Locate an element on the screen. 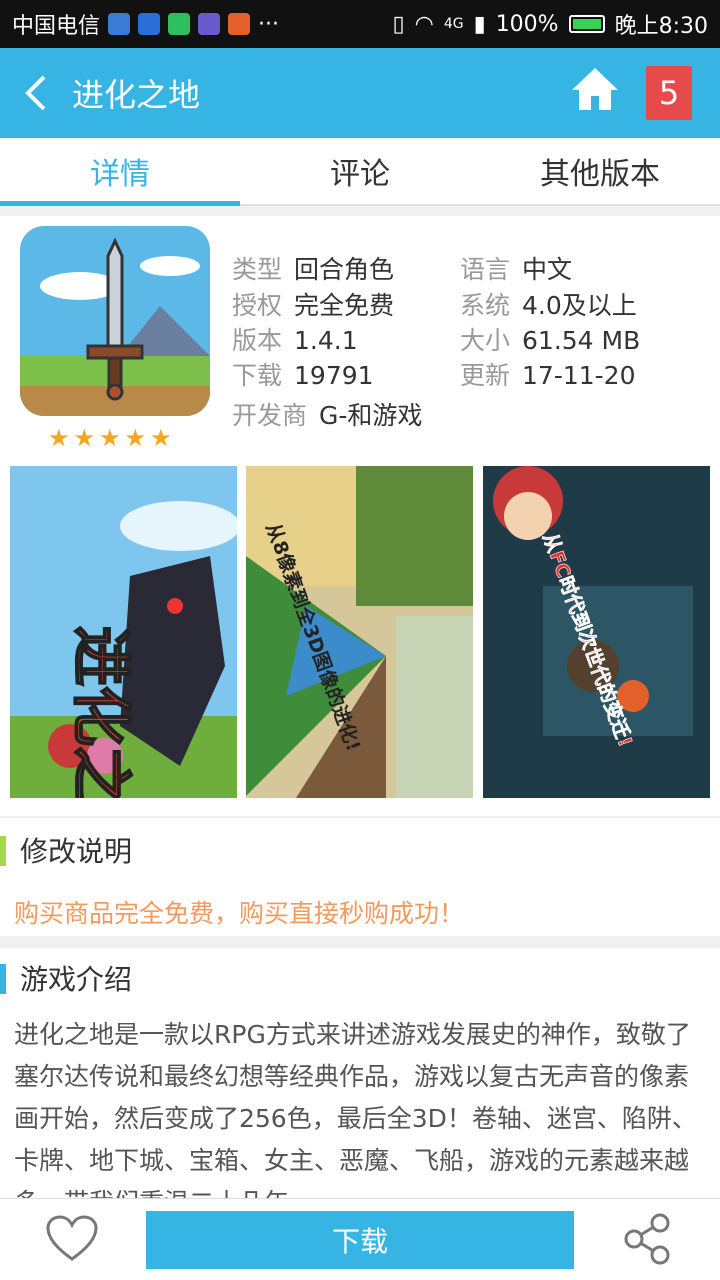 This screenshot has height=1280, width=720. bottom-action-bar: 下载 is located at coordinates (360, 1239).